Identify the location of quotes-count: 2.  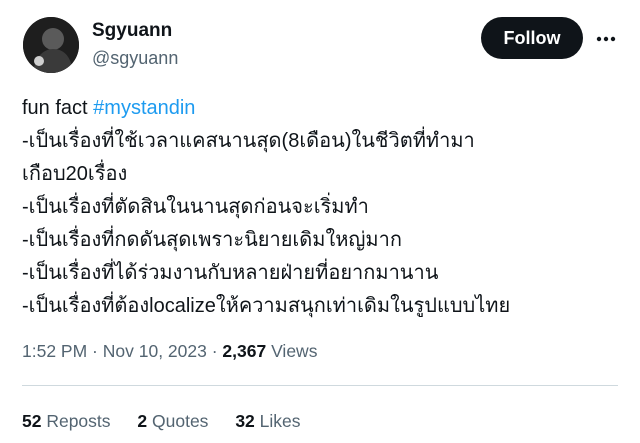
(142, 421).